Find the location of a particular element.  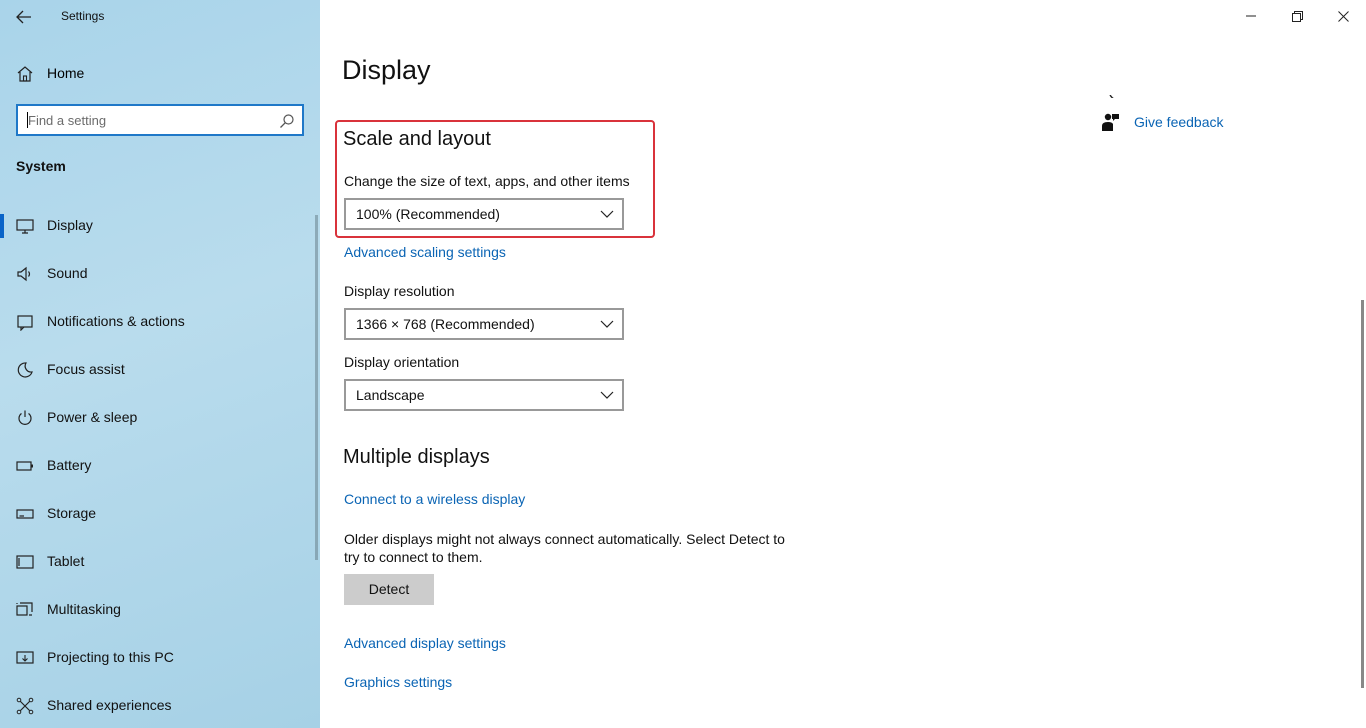

sidebar-item-storage: Storage is located at coordinates (160, 520).